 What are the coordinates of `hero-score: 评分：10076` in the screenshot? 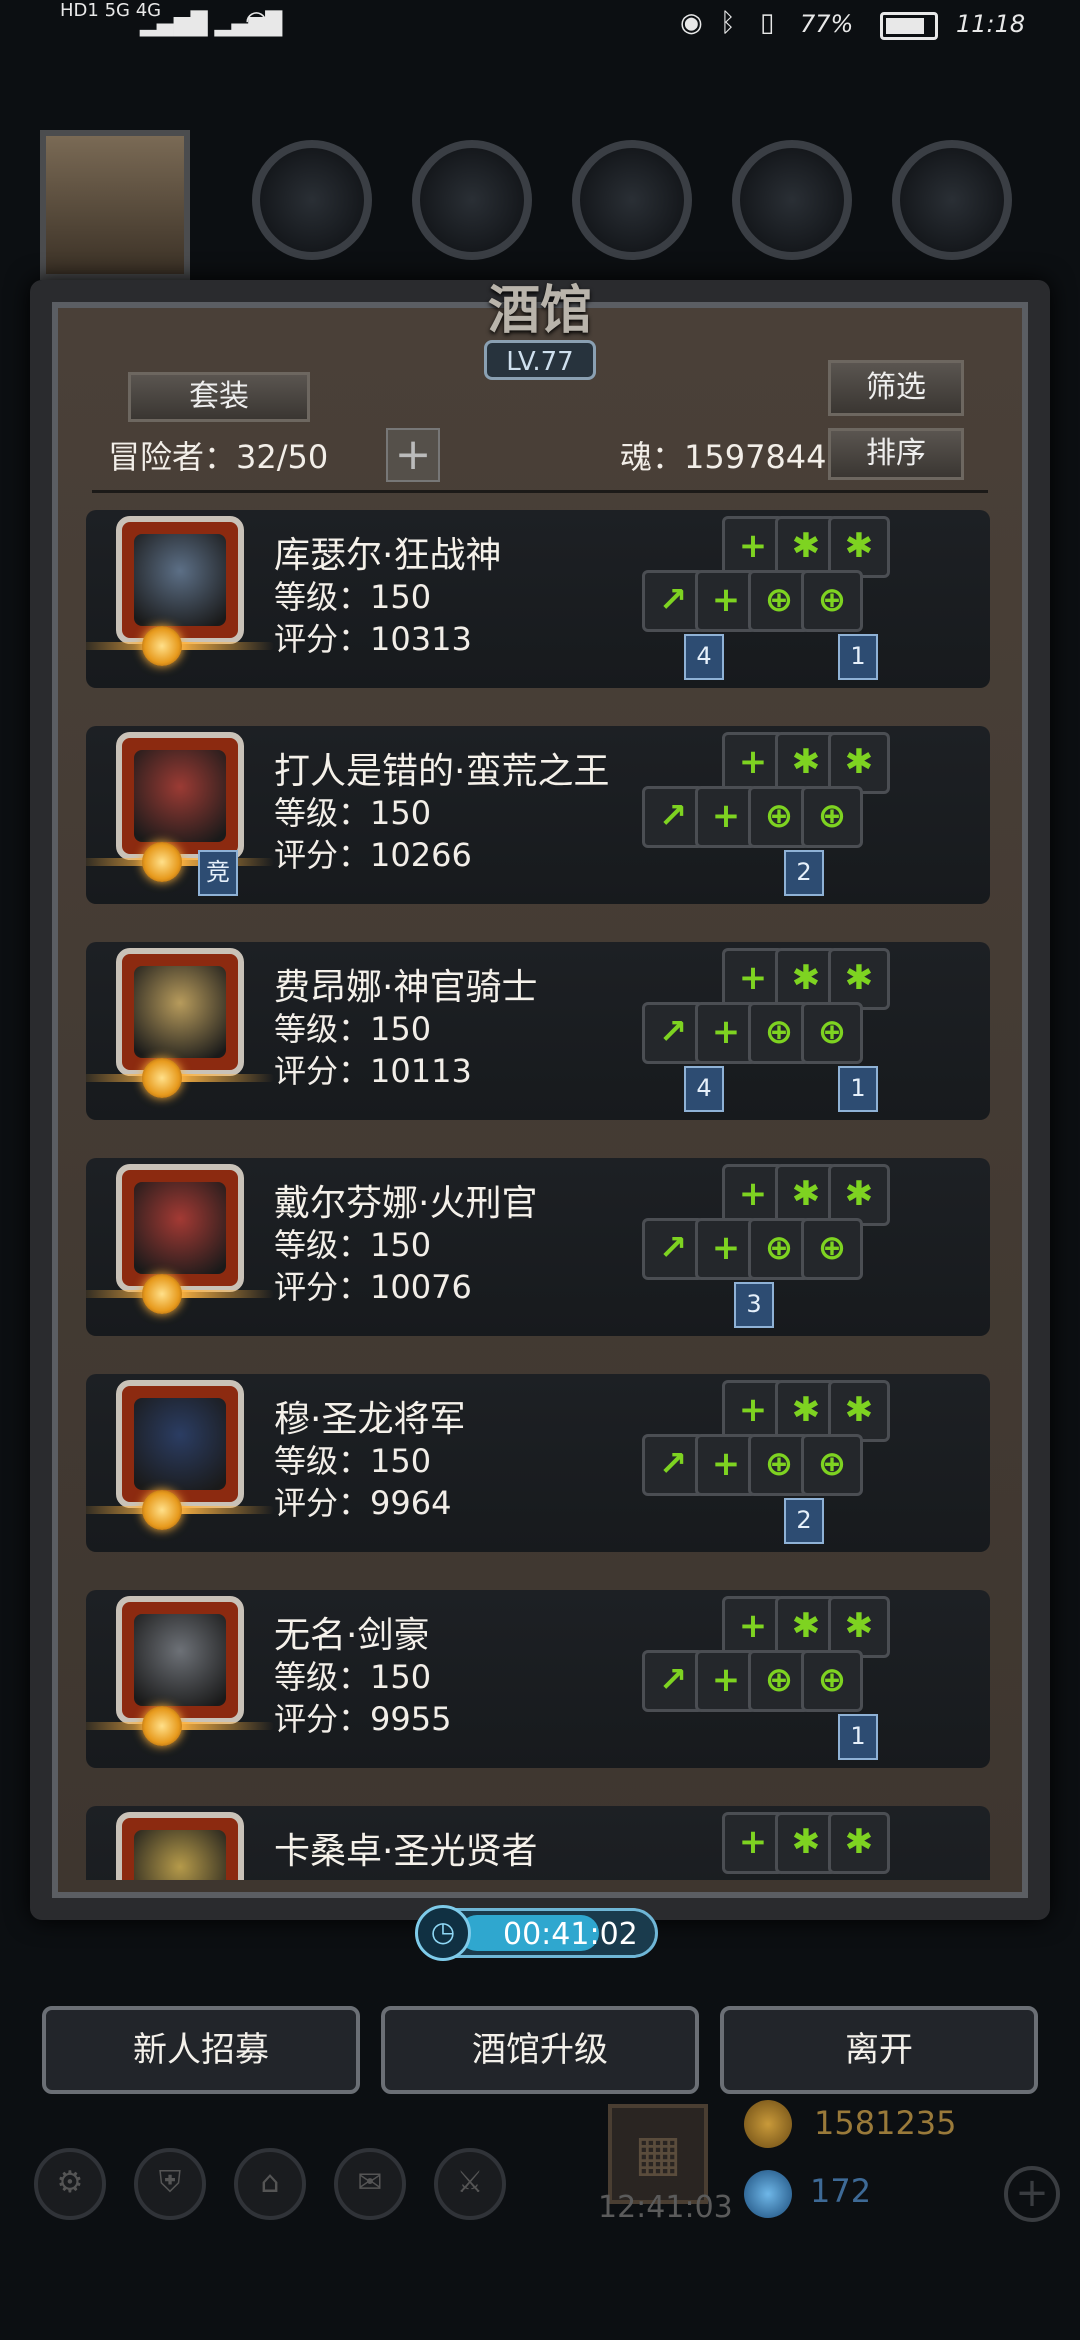 It's located at (373, 1287).